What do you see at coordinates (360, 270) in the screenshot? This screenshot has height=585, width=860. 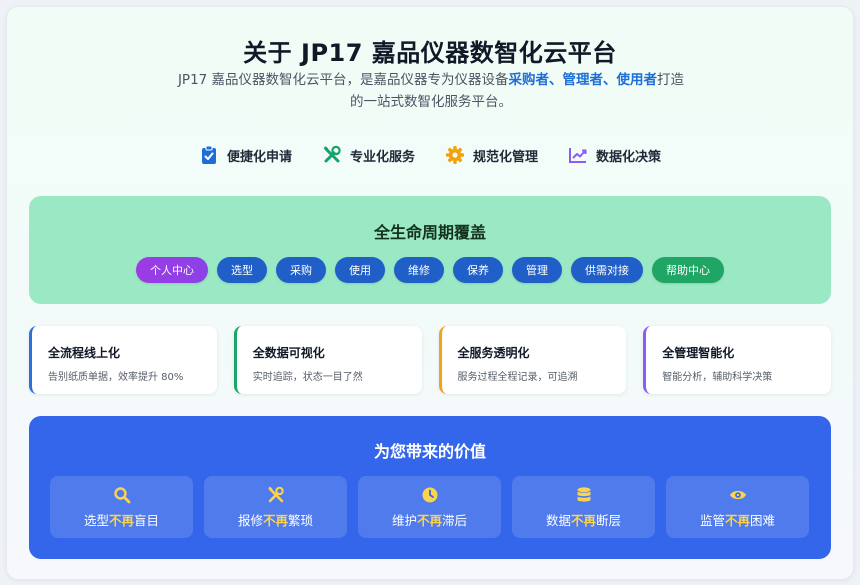 I see `stage-usage: 使用` at bounding box center [360, 270].